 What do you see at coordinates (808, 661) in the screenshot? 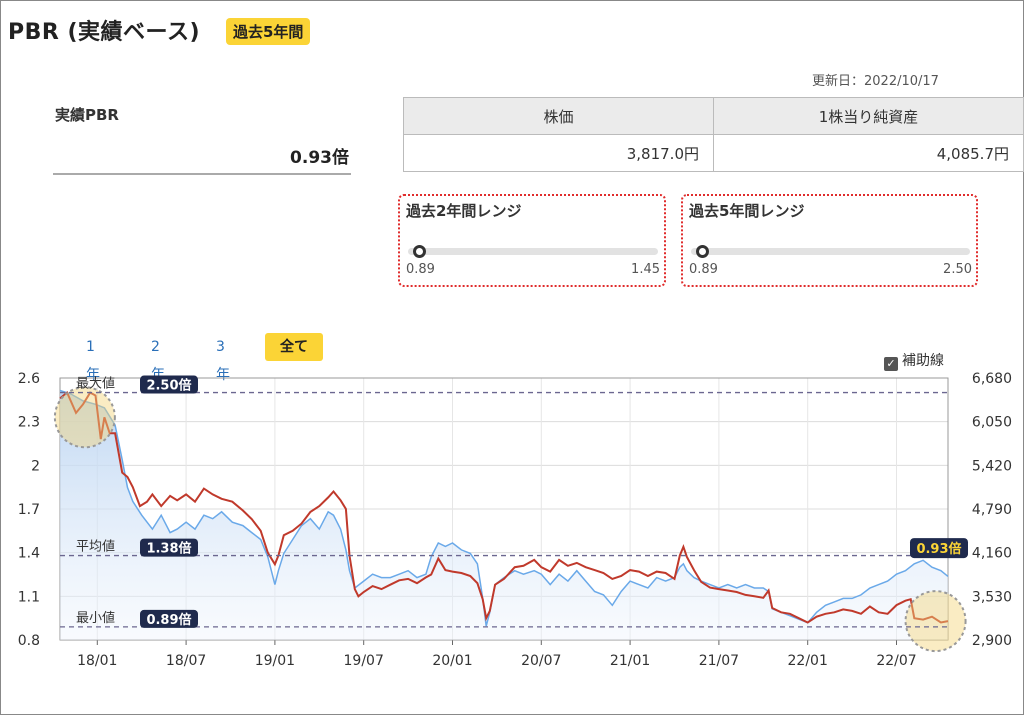
I see `x-tick-label: 22/01` at bounding box center [808, 661].